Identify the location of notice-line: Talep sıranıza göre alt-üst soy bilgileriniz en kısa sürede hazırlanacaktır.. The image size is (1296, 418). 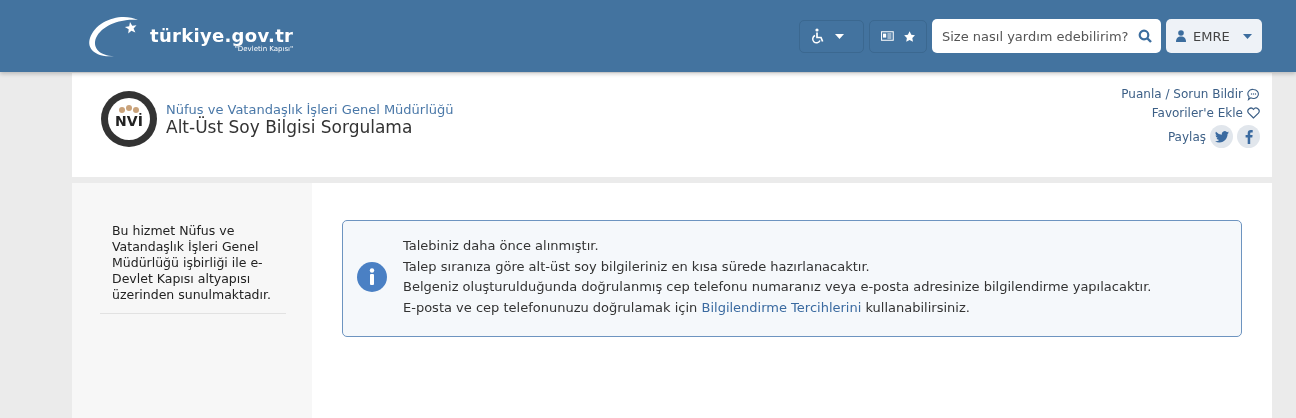
(637, 266).